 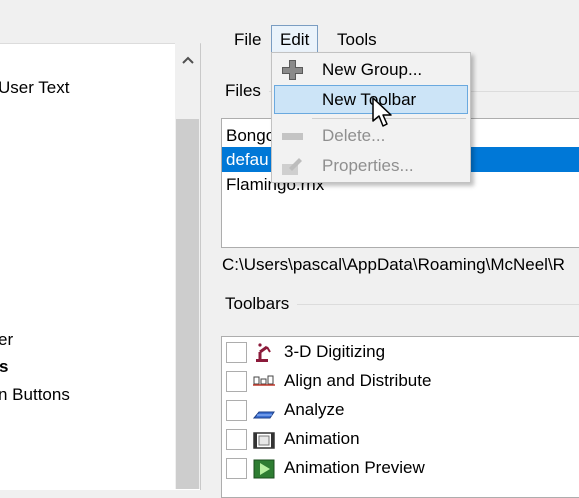 I want to click on menu-item-label: New Toolbar, so click(x=369, y=99).